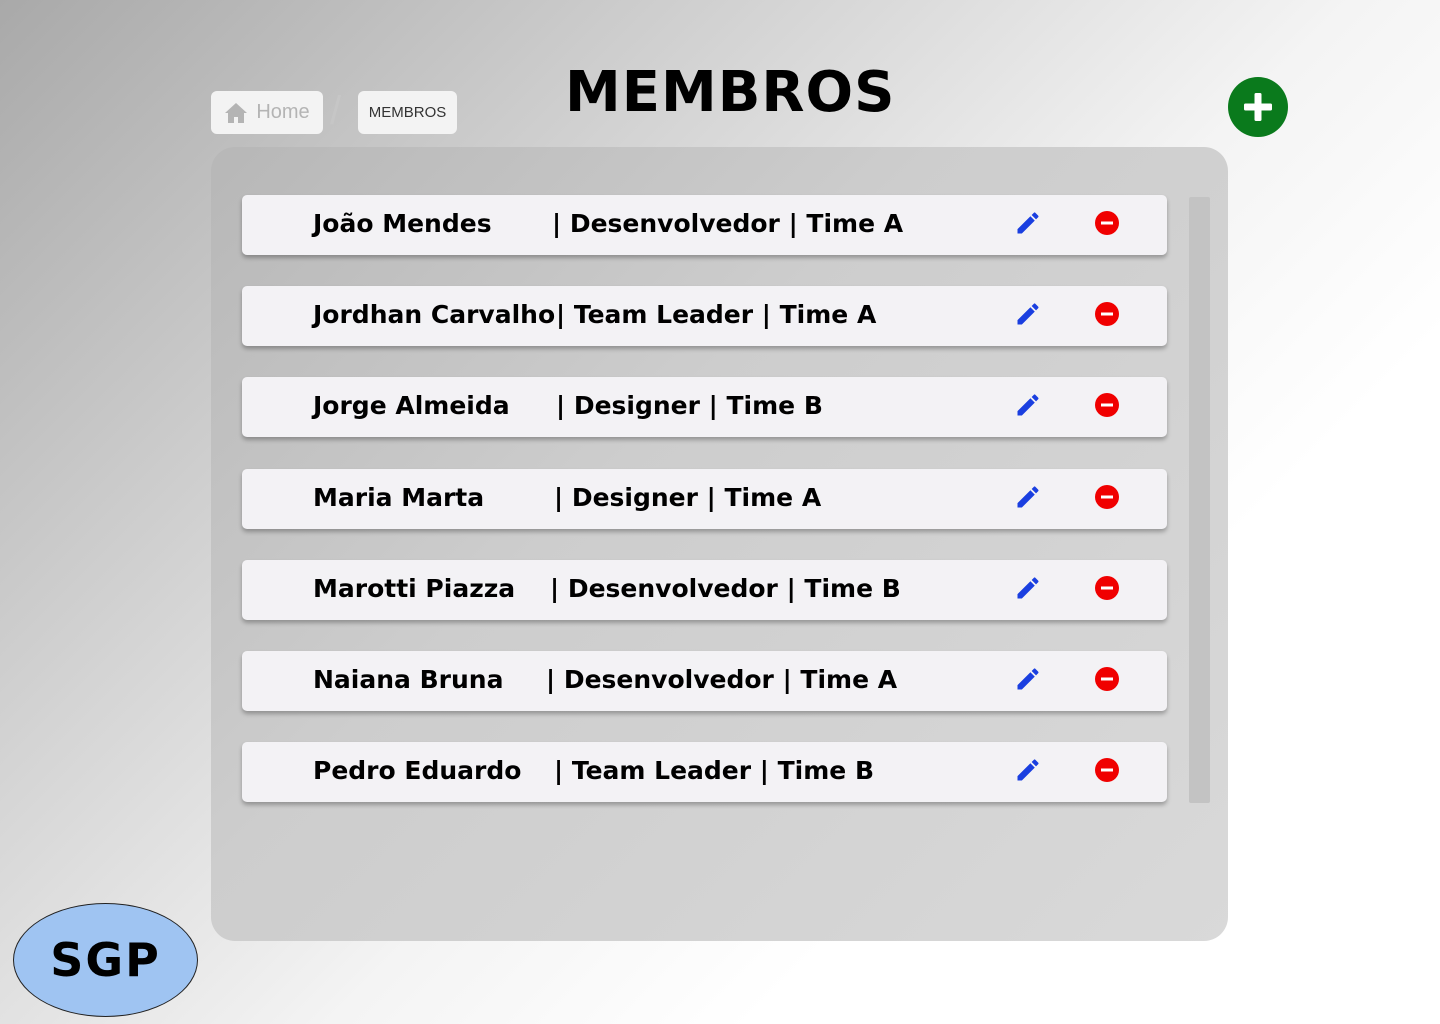  I want to click on member-name: Maria Marta, so click(399, 497).